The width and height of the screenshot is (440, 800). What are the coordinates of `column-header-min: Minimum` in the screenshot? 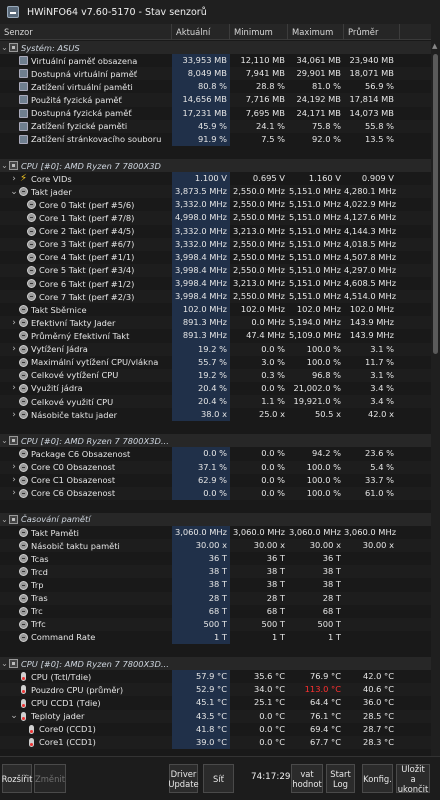 It's located at (259, 32).